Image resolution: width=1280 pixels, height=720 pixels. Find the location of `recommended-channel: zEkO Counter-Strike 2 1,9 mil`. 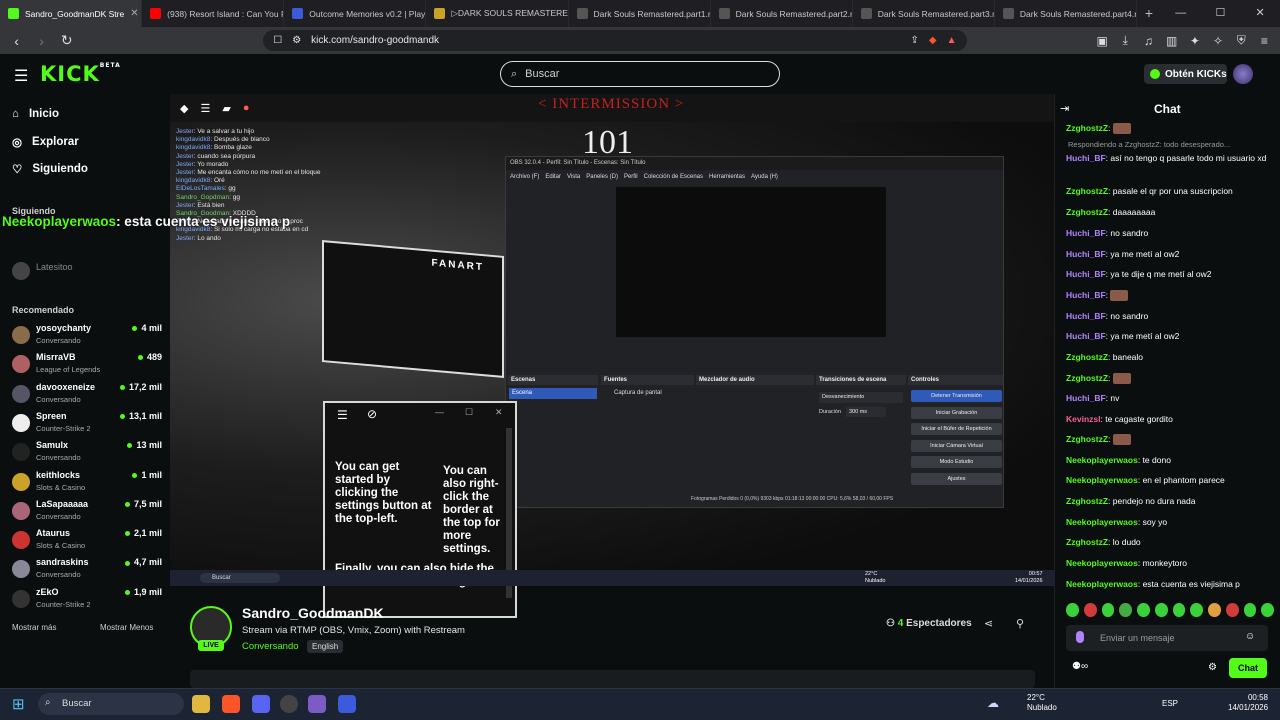

recommended-channel: zEkO Counter-Strike 2 1,9 mil is located at coordinates (87, 599).